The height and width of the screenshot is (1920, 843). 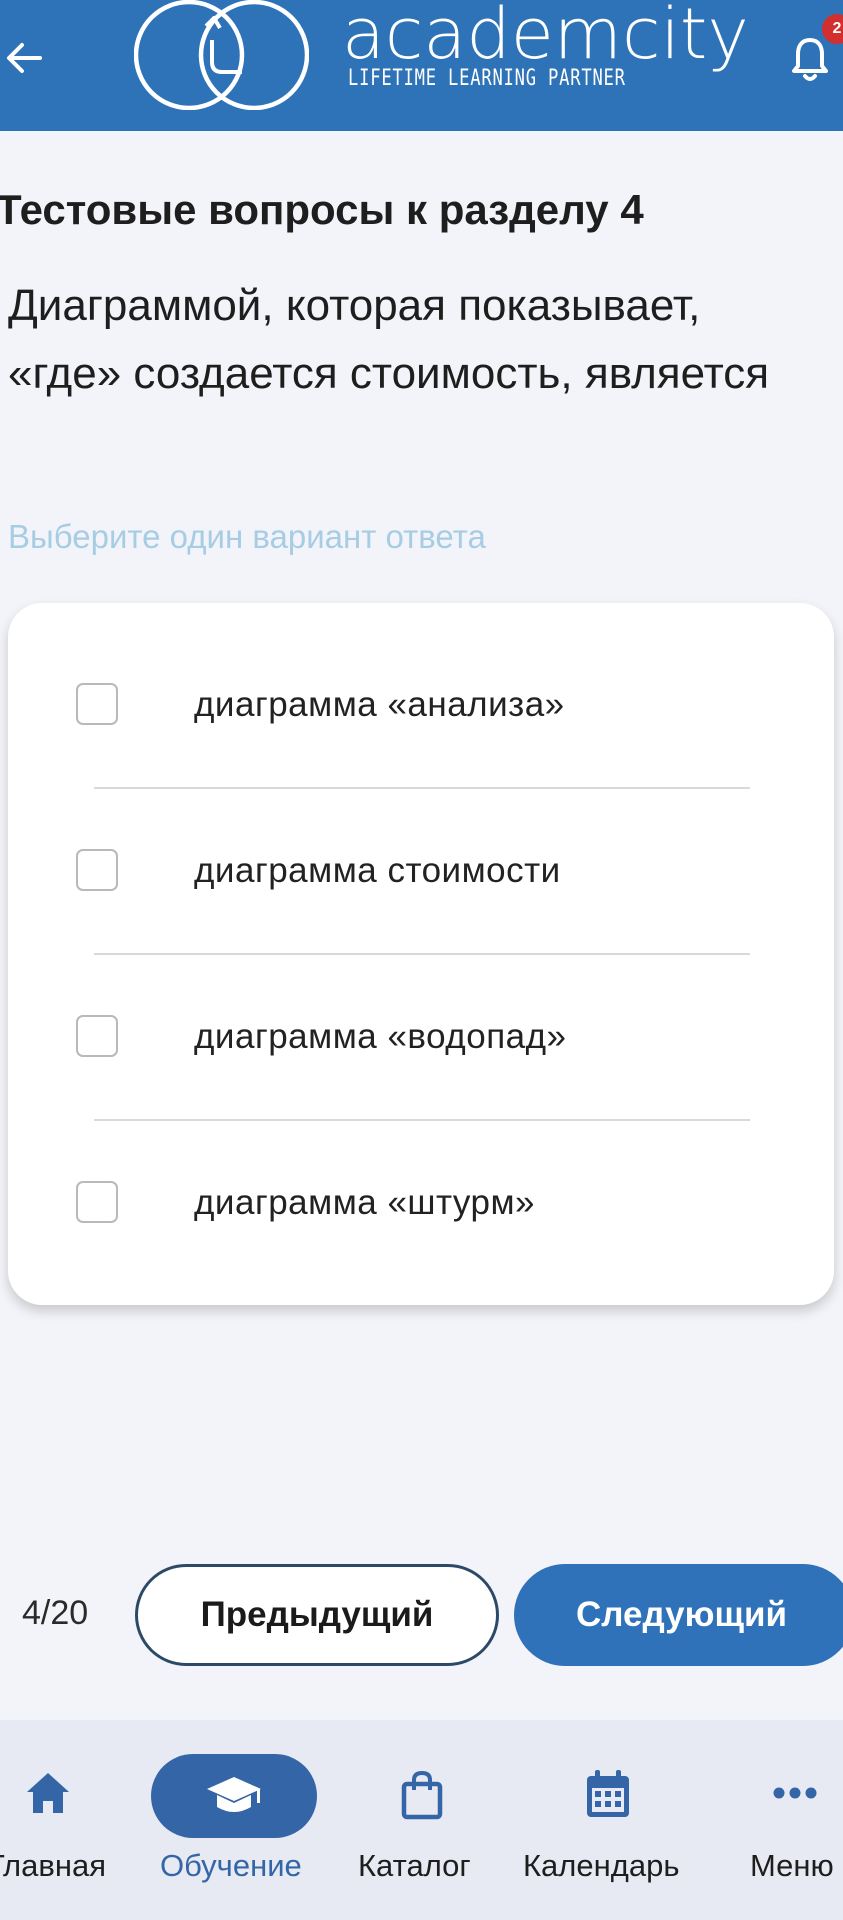 I want to click on option-label: диаграмма «штурм», so click(x=365, y=1202).